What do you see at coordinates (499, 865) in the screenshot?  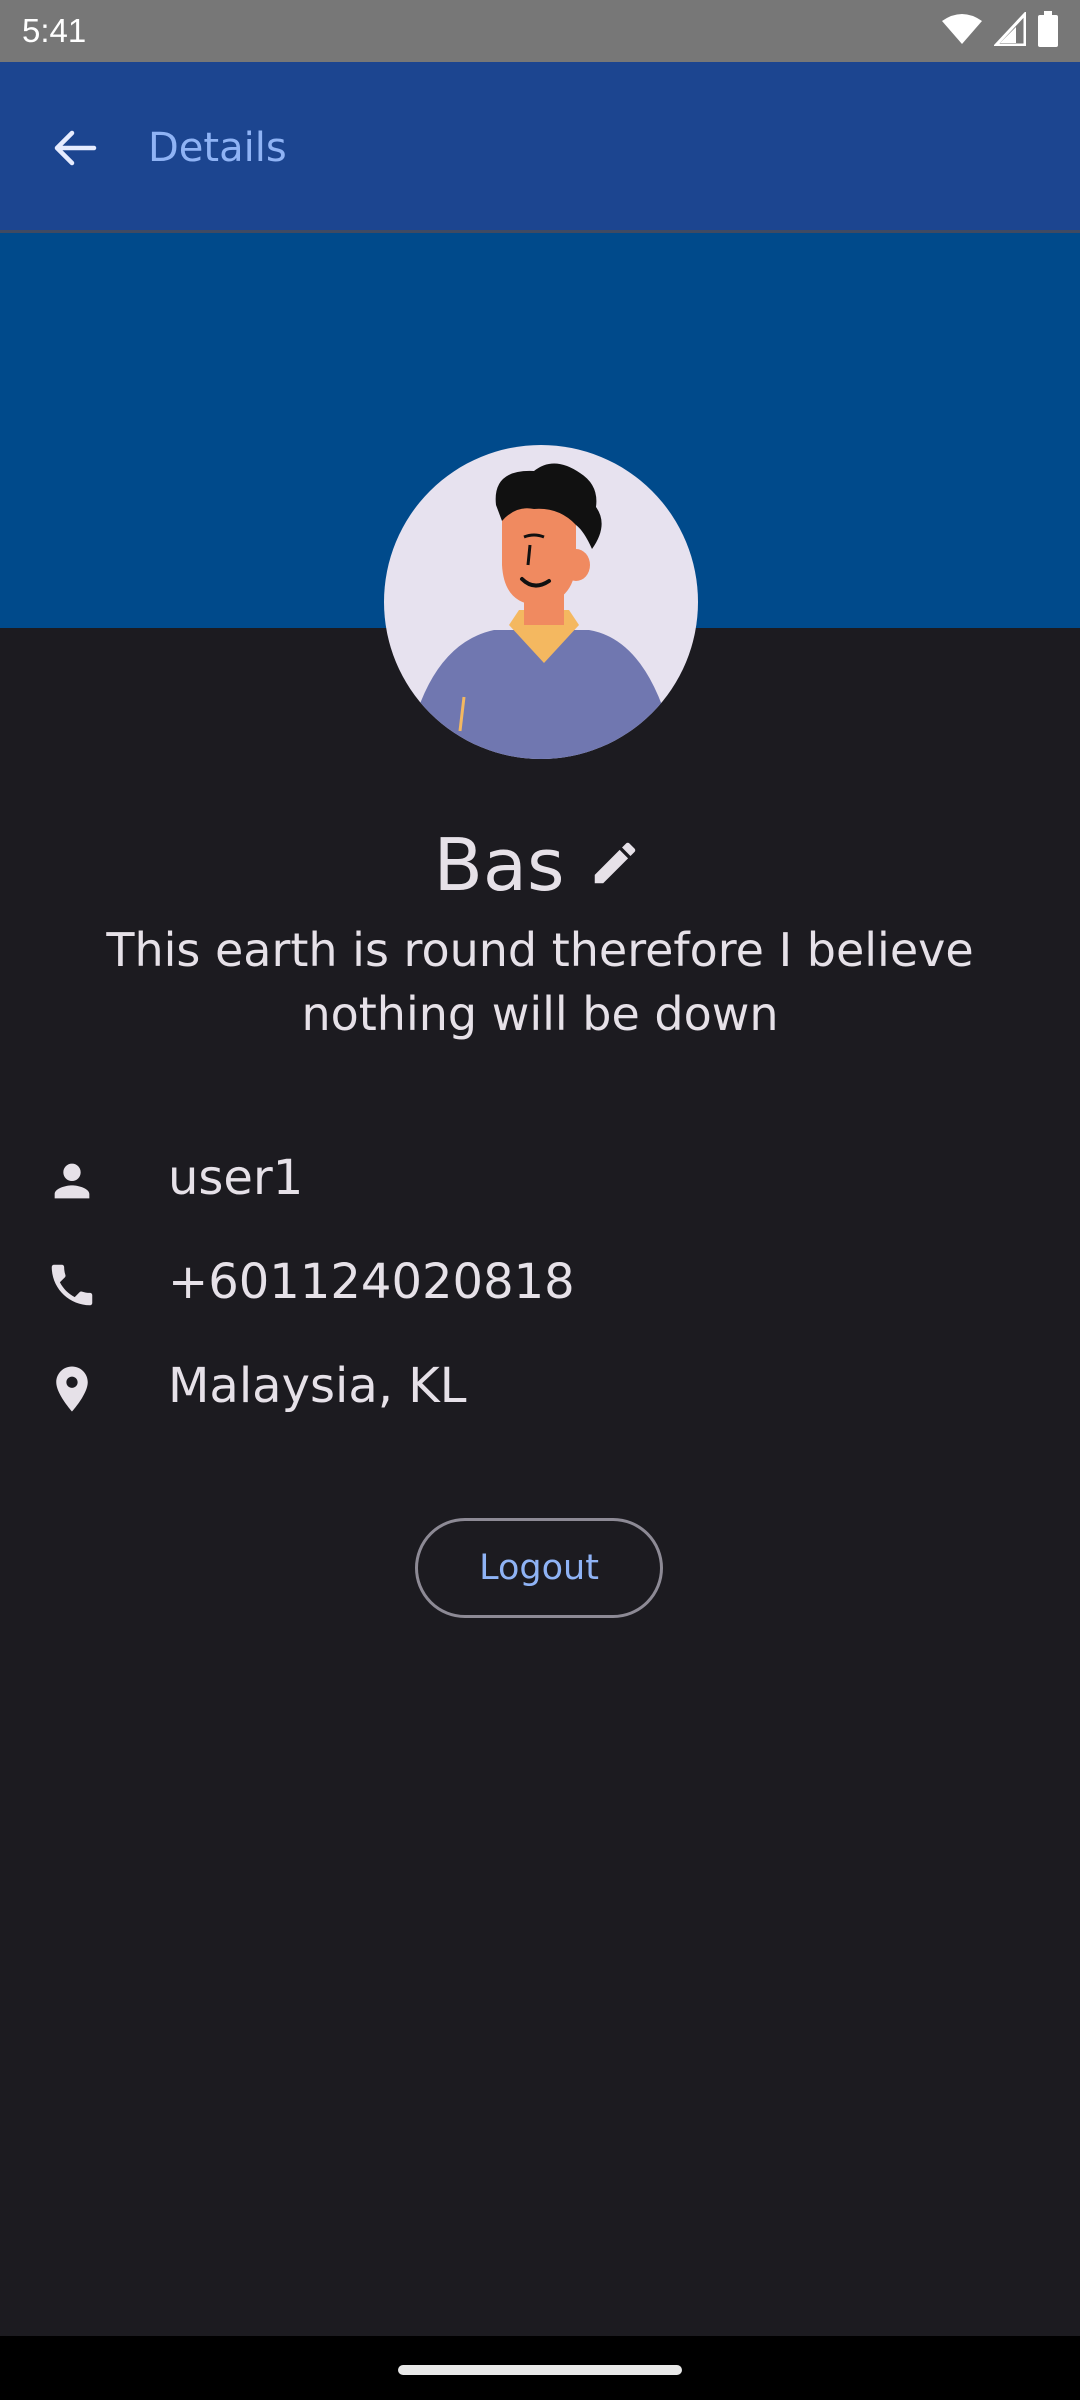 I see `profile-name: Bas` at bounding box center [499, 865].